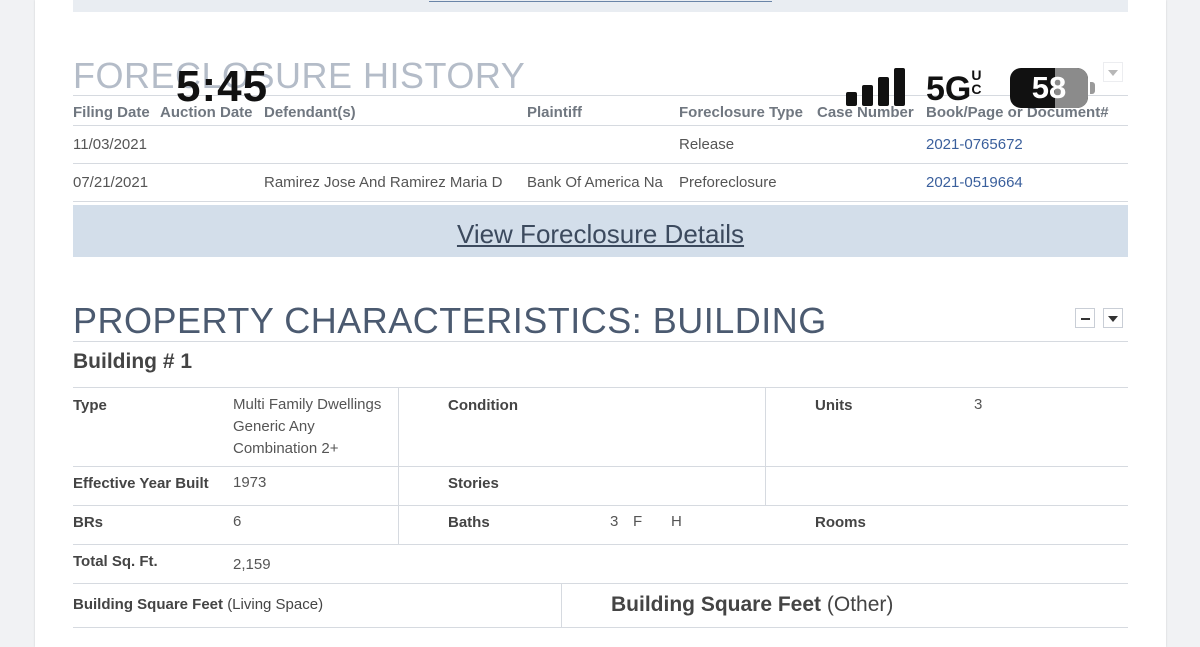 The height and width of the screenshot is (647, 1200). What do you see at coordinates (865, 112) in the screenshot?
I see `col-case-number: Case Number` at bounding box center [865, 112].